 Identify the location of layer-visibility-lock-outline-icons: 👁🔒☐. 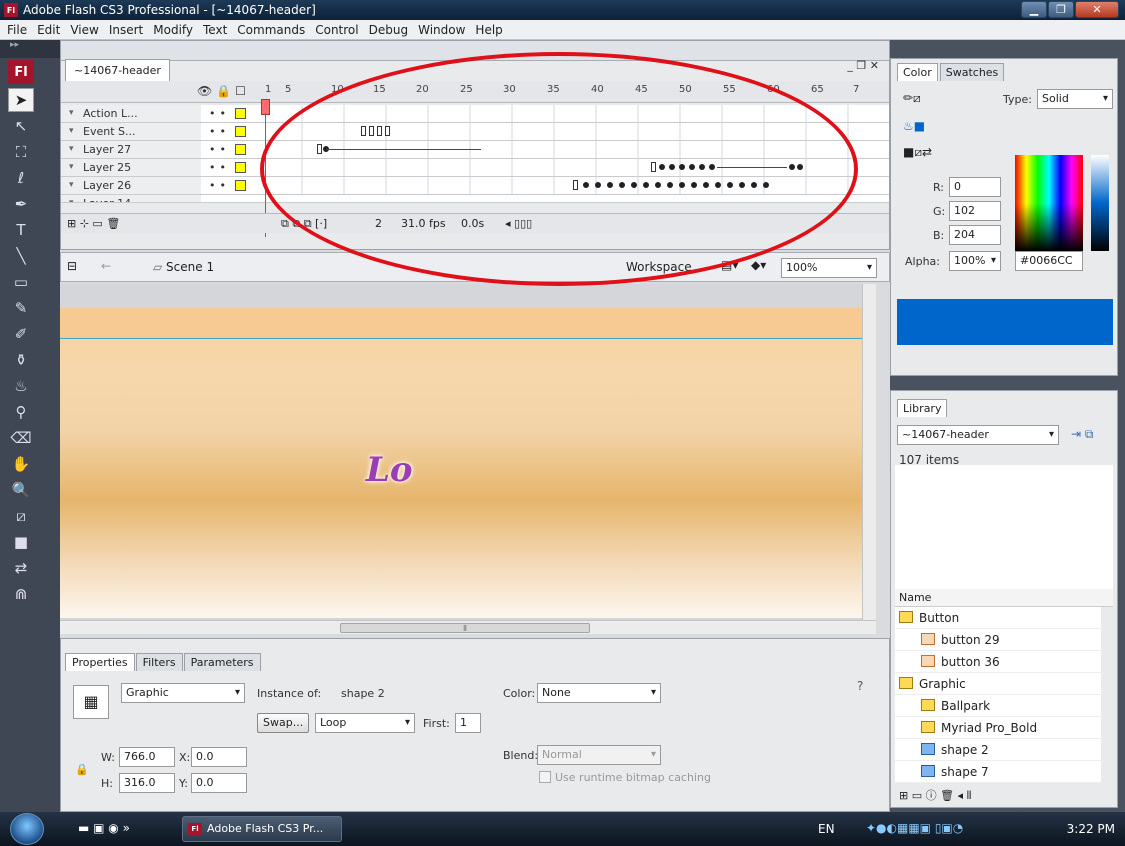
(223, 91).